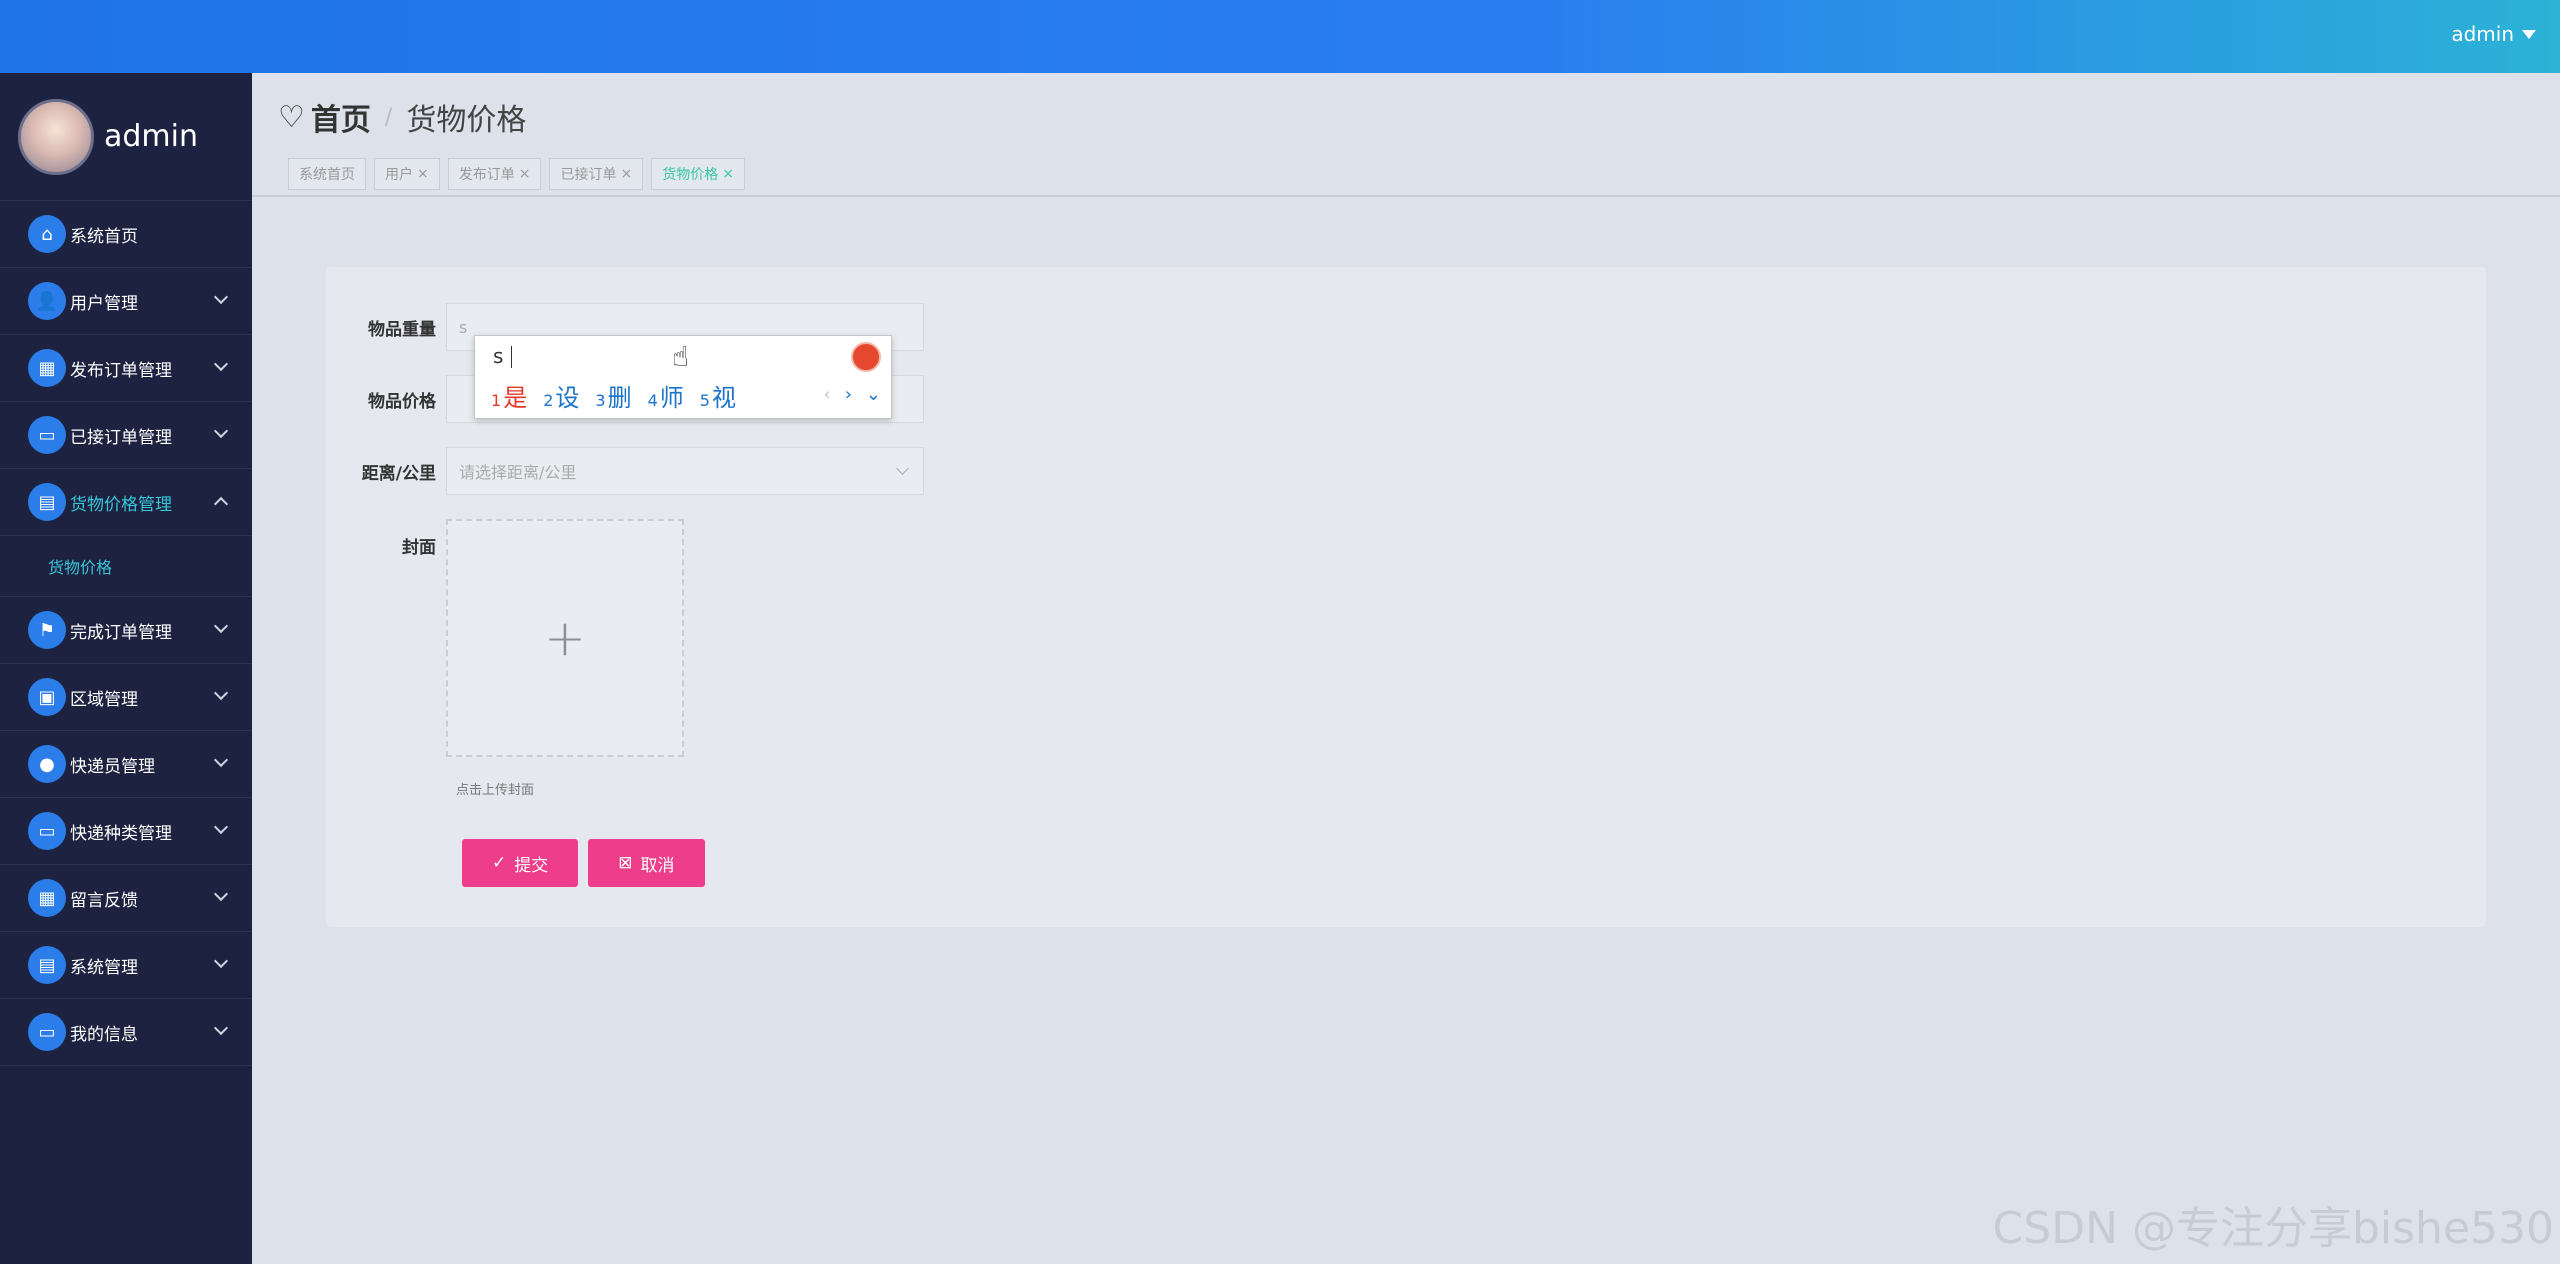  I want to click on form-actions: ✓ 提交 ⊠ 取消, so click(583, 863).